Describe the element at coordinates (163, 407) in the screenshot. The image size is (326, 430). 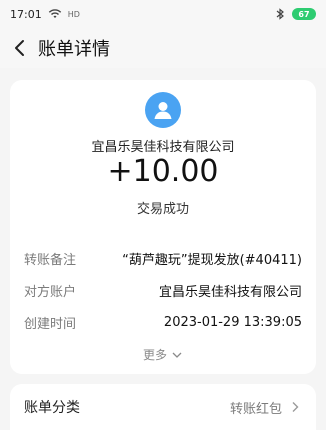
I see `bill-category-row: 账单分类 转账红包` at that location.